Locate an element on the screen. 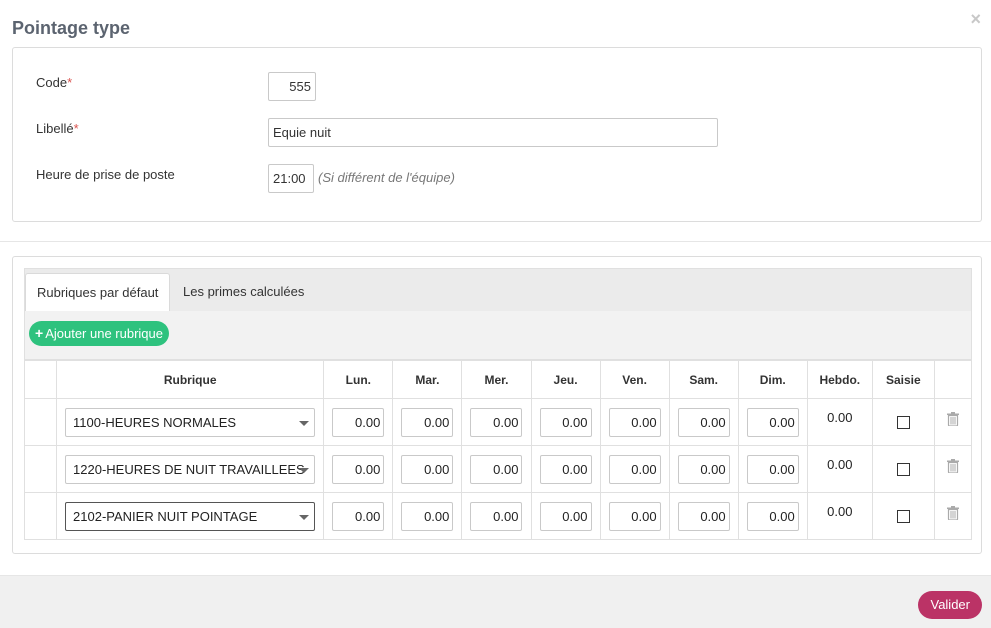  modal-footer: Valider is located at coordinates (495, 601).